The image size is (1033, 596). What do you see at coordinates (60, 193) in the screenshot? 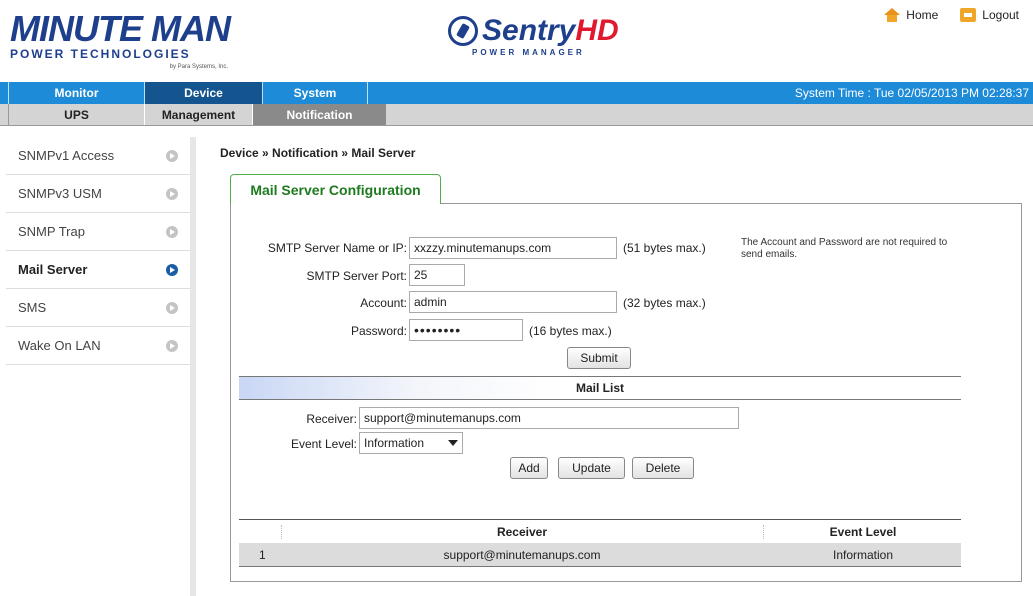
I see `sidebar-item-label: SNMPv3 USM` at bounding box center [60, 193].